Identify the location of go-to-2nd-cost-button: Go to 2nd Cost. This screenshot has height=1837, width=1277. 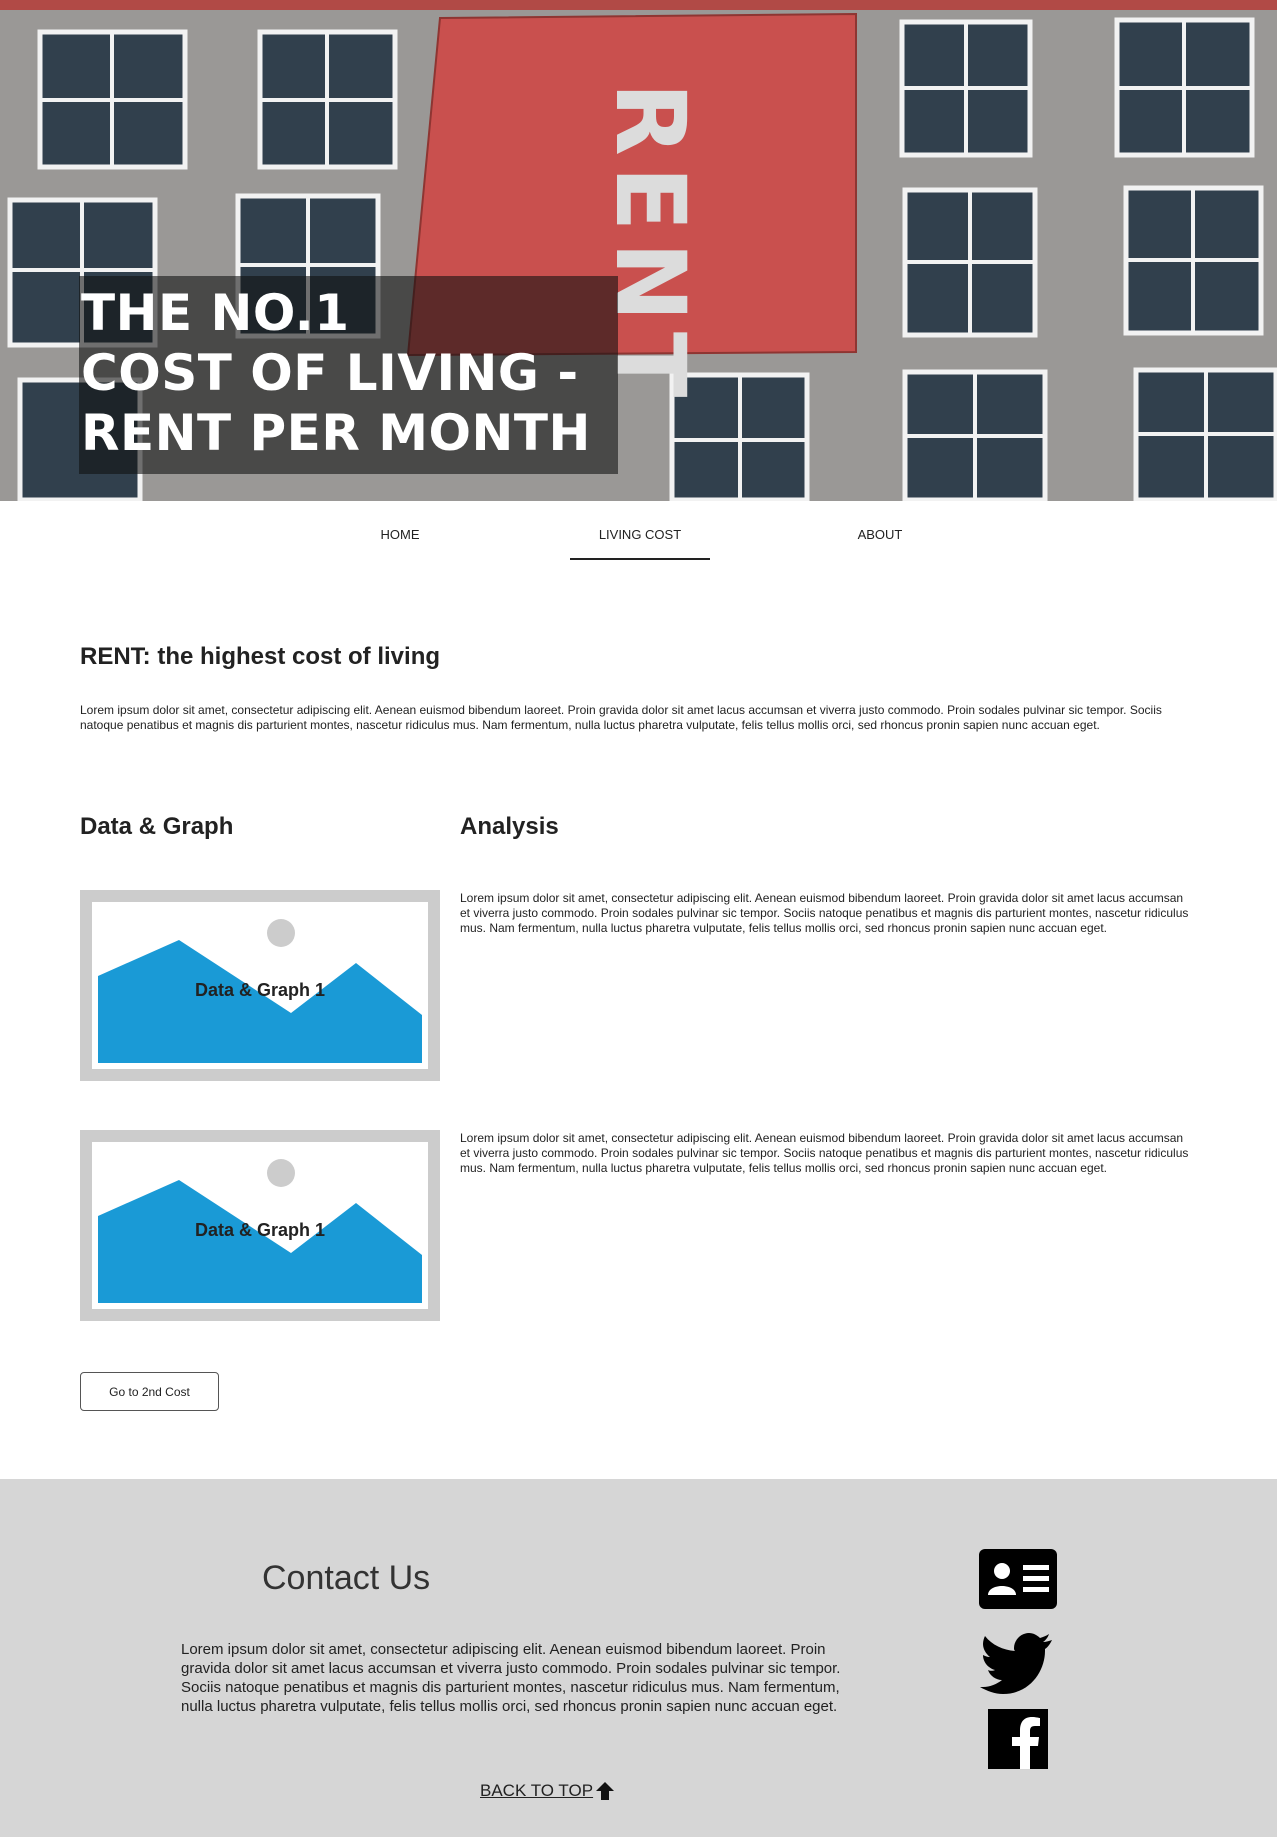
(149, 1391).